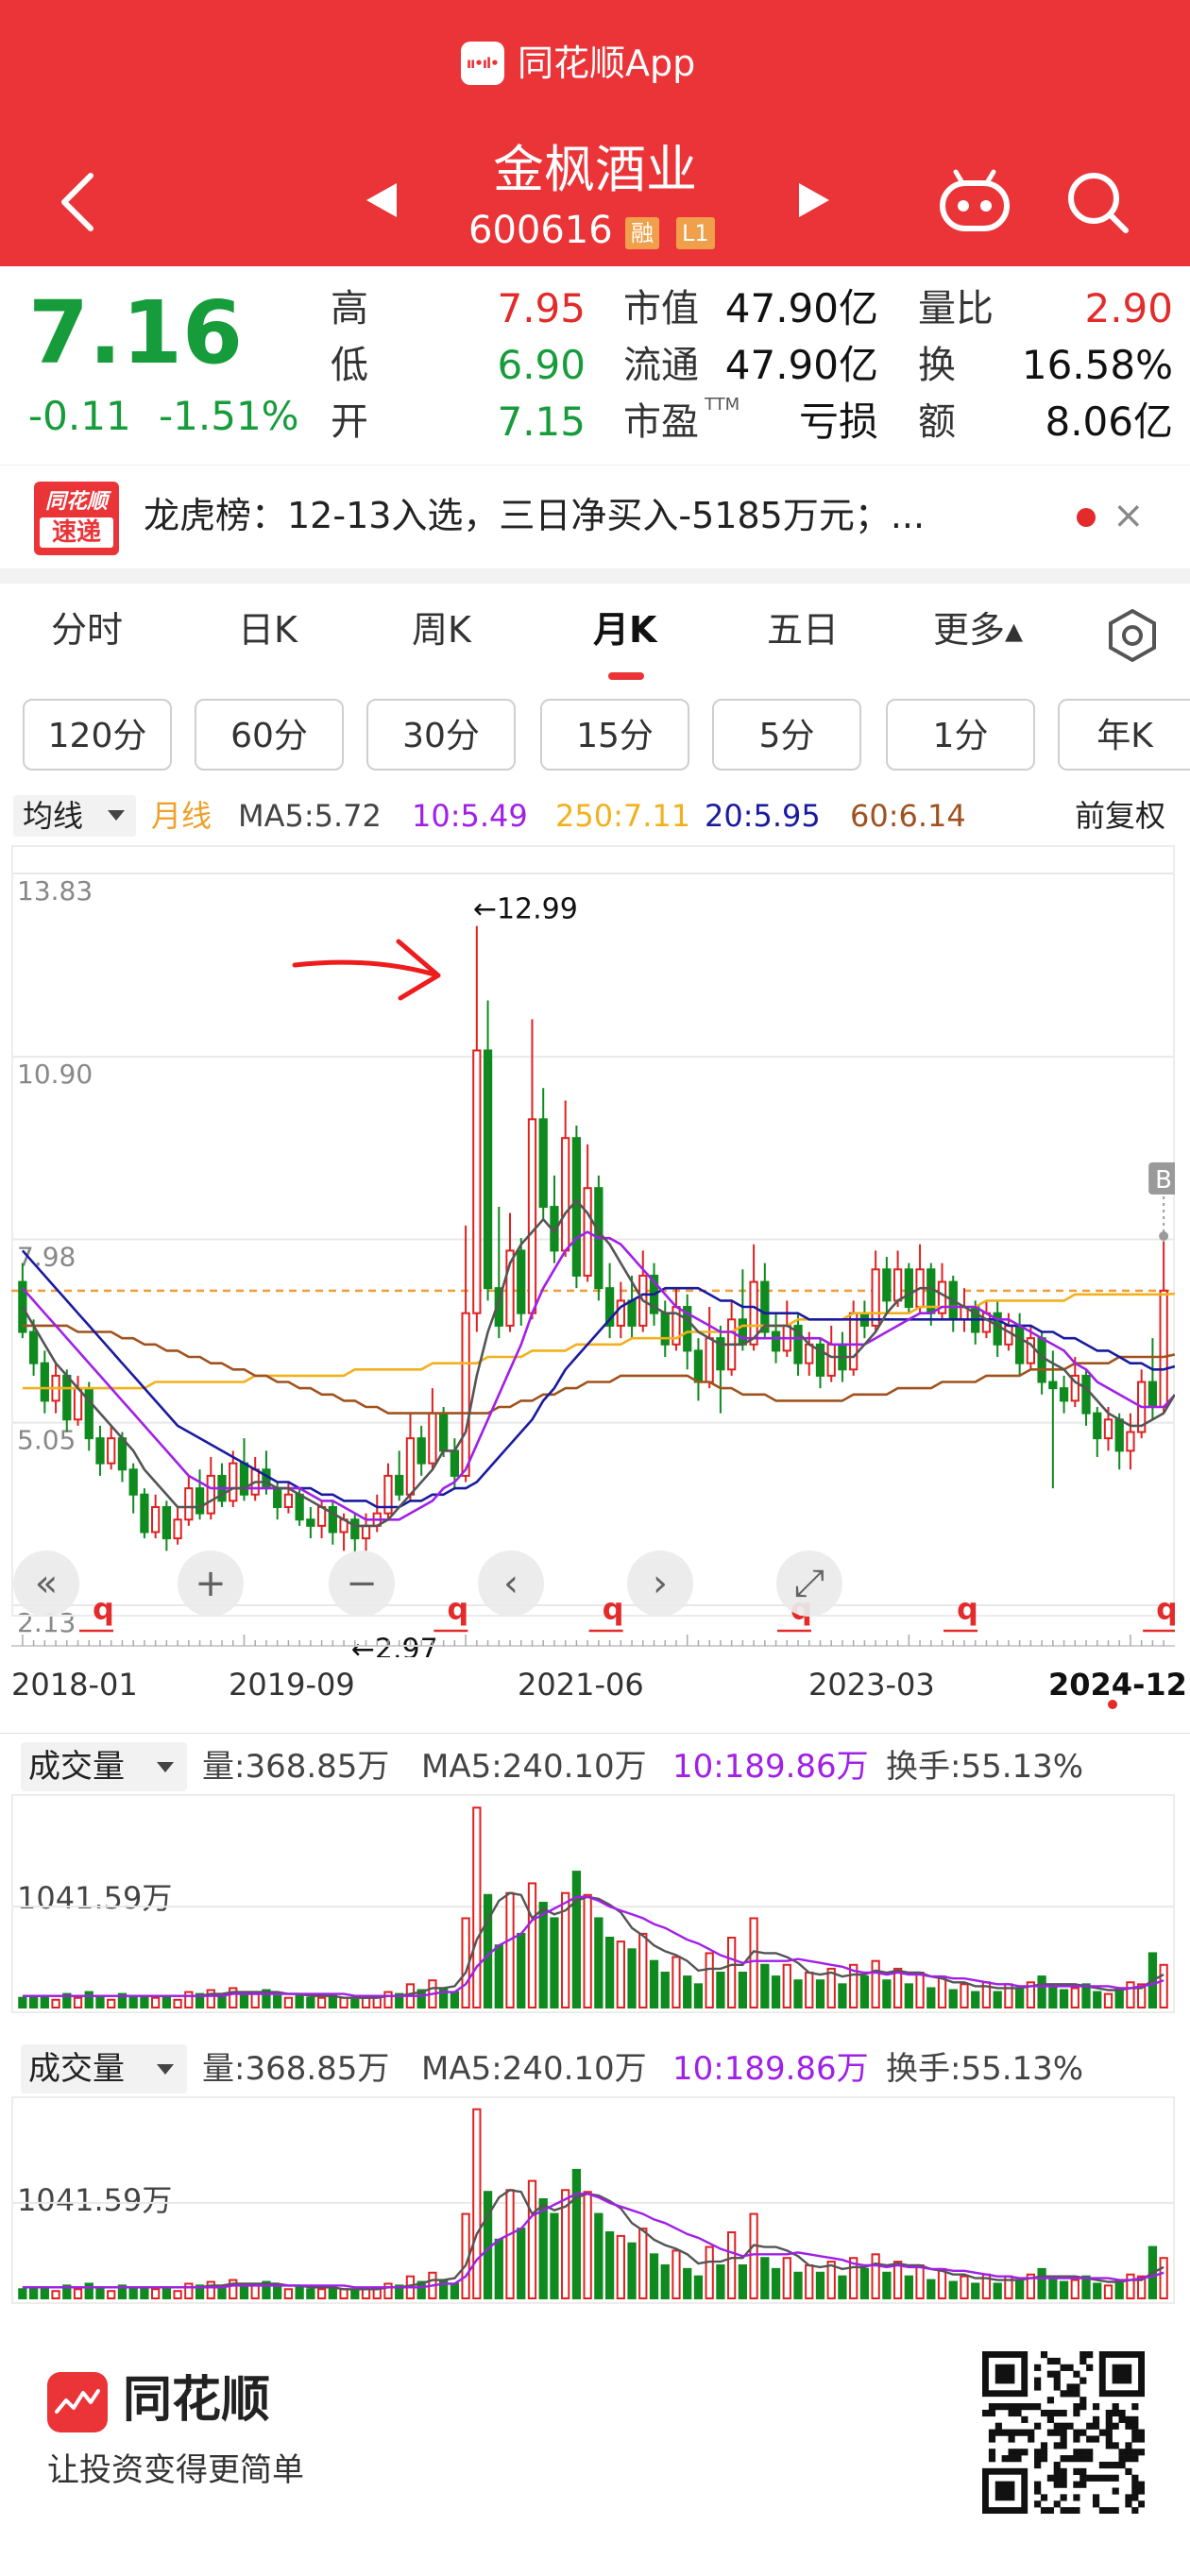  What do you see at coordinates (441, 629) in the screenshot?
I see `tab-weekly-k: 周K` at bounding box center [441, 629].